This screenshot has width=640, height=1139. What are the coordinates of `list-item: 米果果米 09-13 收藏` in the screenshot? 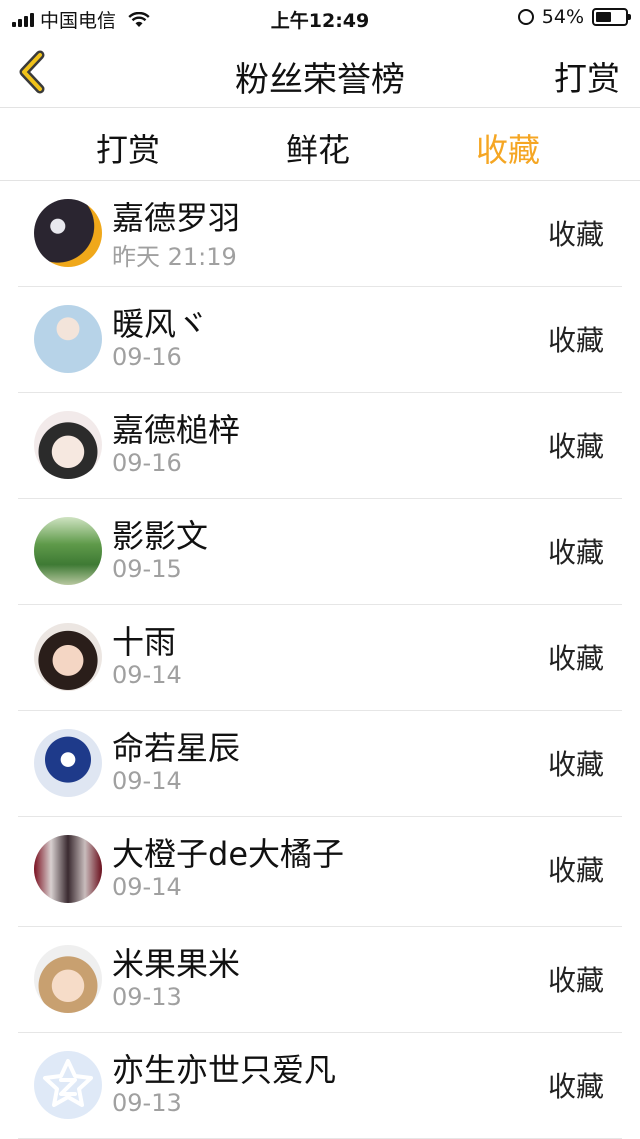 It's located at (320, 980).